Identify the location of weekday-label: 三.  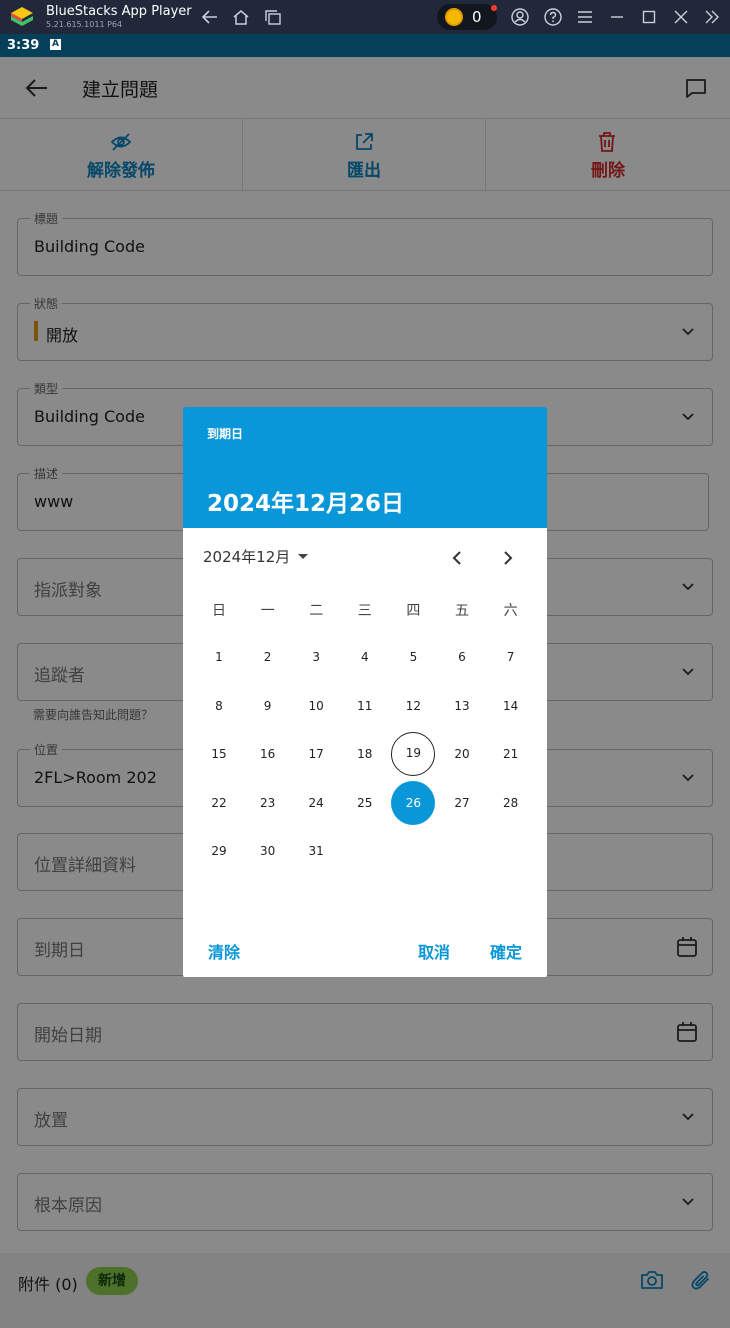
(364, 611).